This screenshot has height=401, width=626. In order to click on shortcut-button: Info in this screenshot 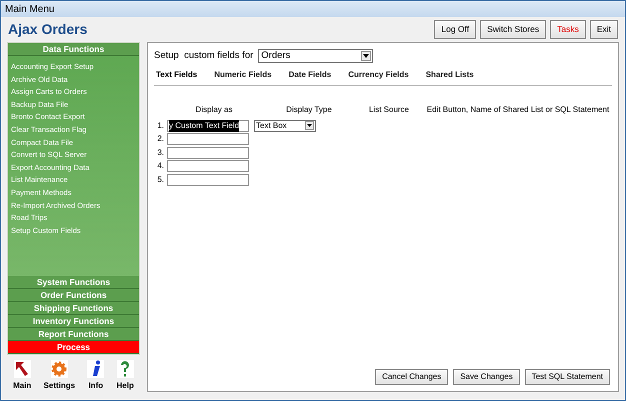, I will do `click(95, 376)`.